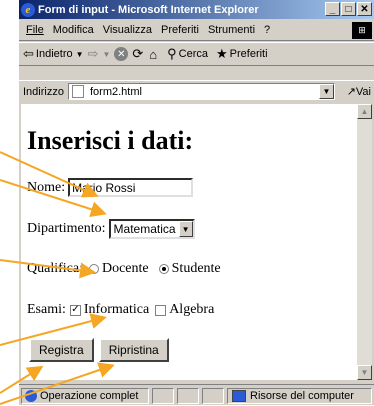 Image resolution: width=374 pixels, height=406 pixels. Describe the element at coordinates (55, 268) in the screenshot. I see `role-label: Qualifica:` at that location.